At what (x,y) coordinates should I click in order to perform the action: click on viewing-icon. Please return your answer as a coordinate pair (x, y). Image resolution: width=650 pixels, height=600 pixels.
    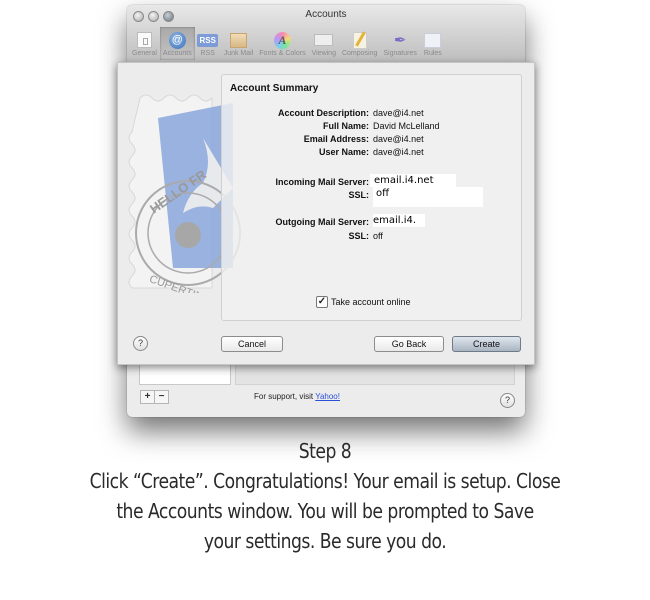
    Looking at the image, I should click on (324, 40).